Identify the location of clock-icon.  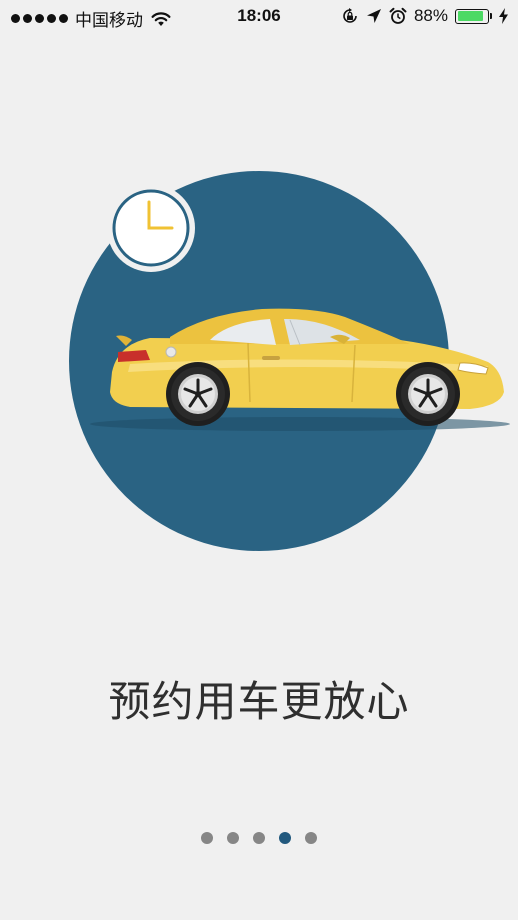
(151, 228).